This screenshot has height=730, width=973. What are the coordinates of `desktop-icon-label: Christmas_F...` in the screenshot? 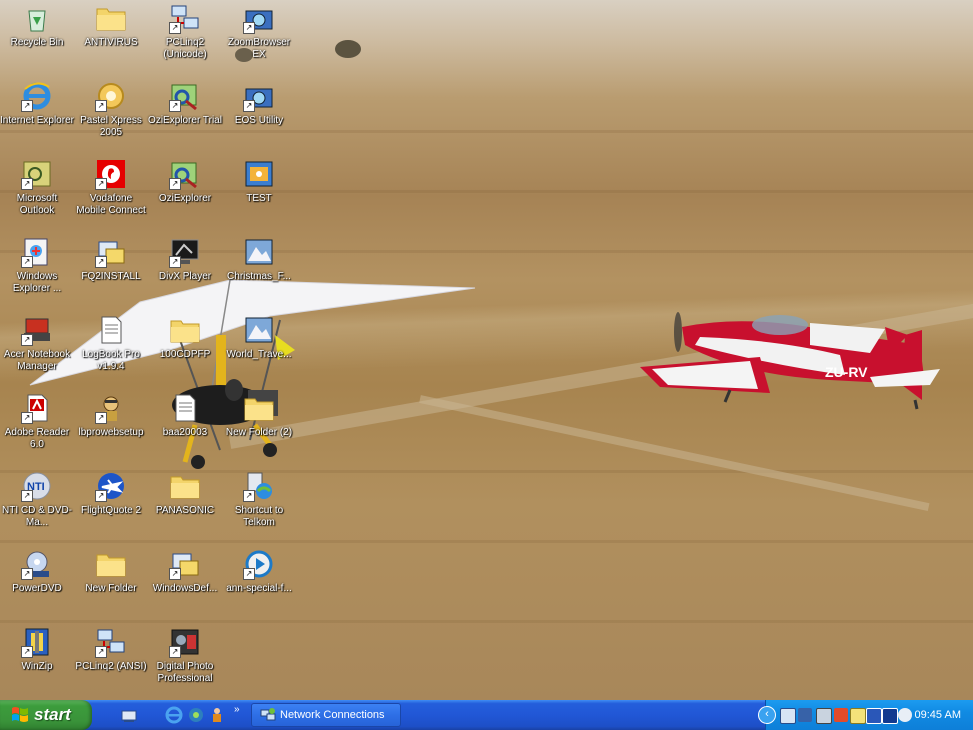 It's located at (259, 276).